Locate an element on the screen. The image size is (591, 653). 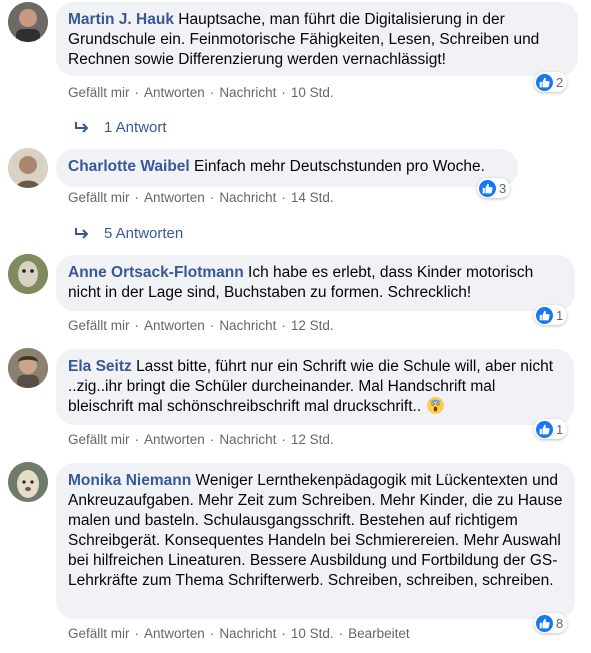
reaction-number: 3 is located at coordinates (503, 188).